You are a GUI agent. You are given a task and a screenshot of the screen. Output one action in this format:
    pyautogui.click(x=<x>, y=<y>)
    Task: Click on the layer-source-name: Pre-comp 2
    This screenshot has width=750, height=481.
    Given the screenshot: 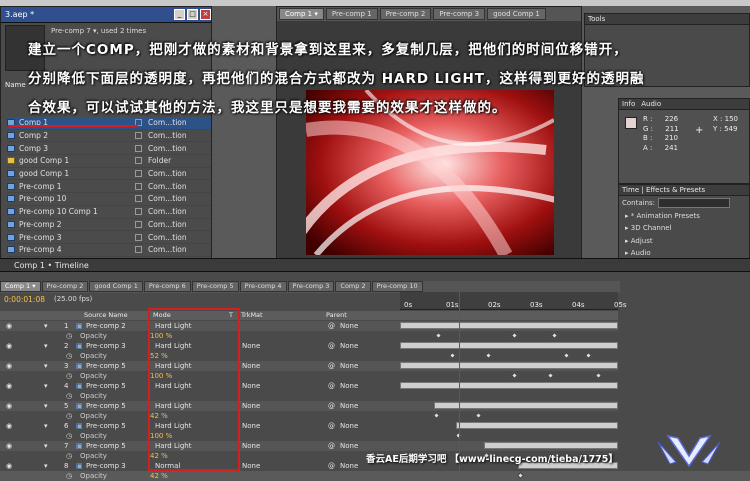 What is the action you would take?
    pyautogui.click(x=106, y=326)
    